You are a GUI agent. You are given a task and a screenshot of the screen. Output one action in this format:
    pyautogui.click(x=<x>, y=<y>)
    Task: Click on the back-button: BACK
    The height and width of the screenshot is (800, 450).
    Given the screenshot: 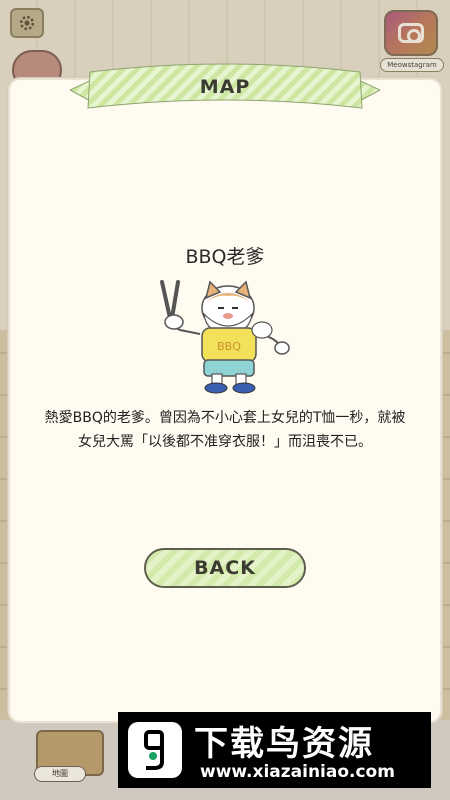 What is the action you would take?
    pyautogui.click(x=225, y=568)
    